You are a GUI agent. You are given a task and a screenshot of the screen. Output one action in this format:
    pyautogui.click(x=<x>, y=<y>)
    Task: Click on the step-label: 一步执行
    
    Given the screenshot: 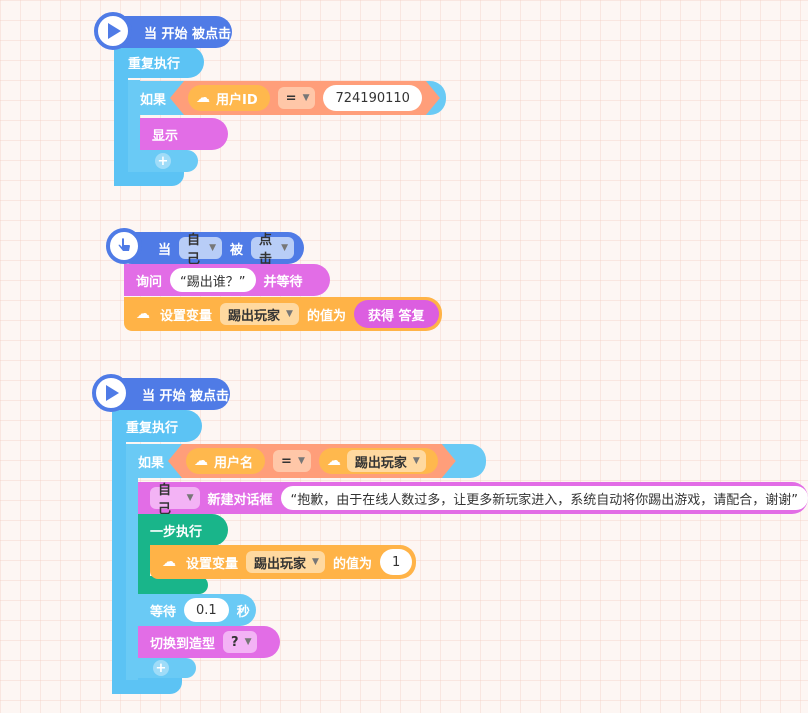 What is the action you would take?
    pyautogui.click(x=176, y=532)
    